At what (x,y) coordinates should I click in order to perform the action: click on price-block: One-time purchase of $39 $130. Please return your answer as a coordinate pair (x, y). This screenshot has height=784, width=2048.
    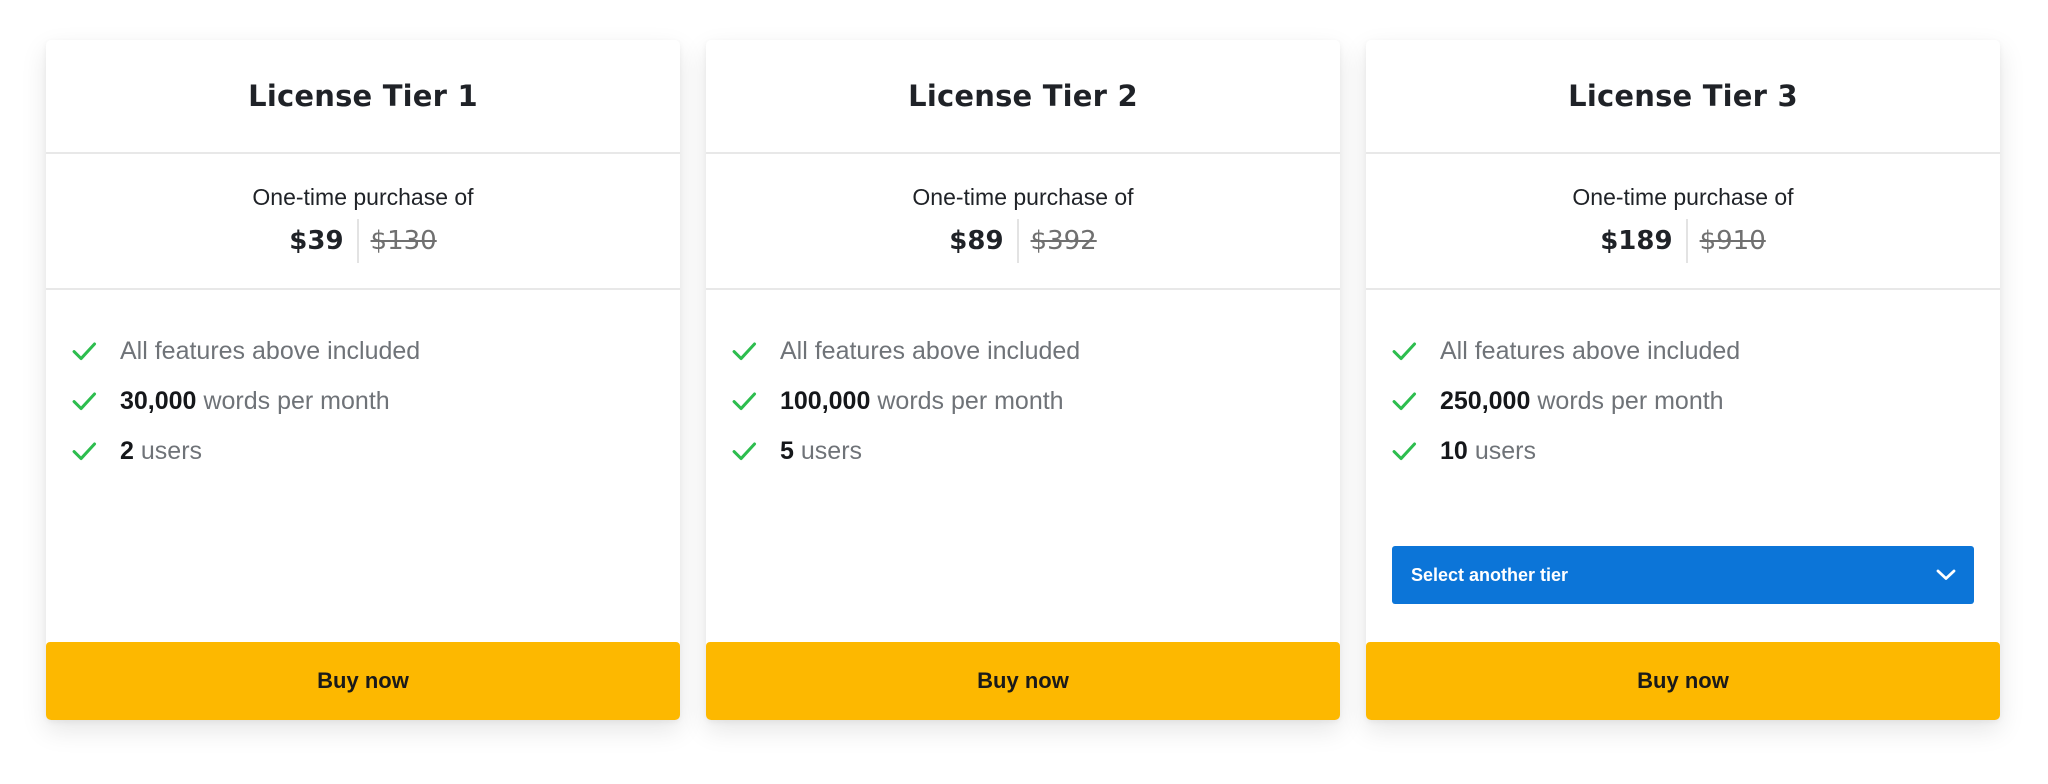
    Looking at the image, I should click on (363, 222).